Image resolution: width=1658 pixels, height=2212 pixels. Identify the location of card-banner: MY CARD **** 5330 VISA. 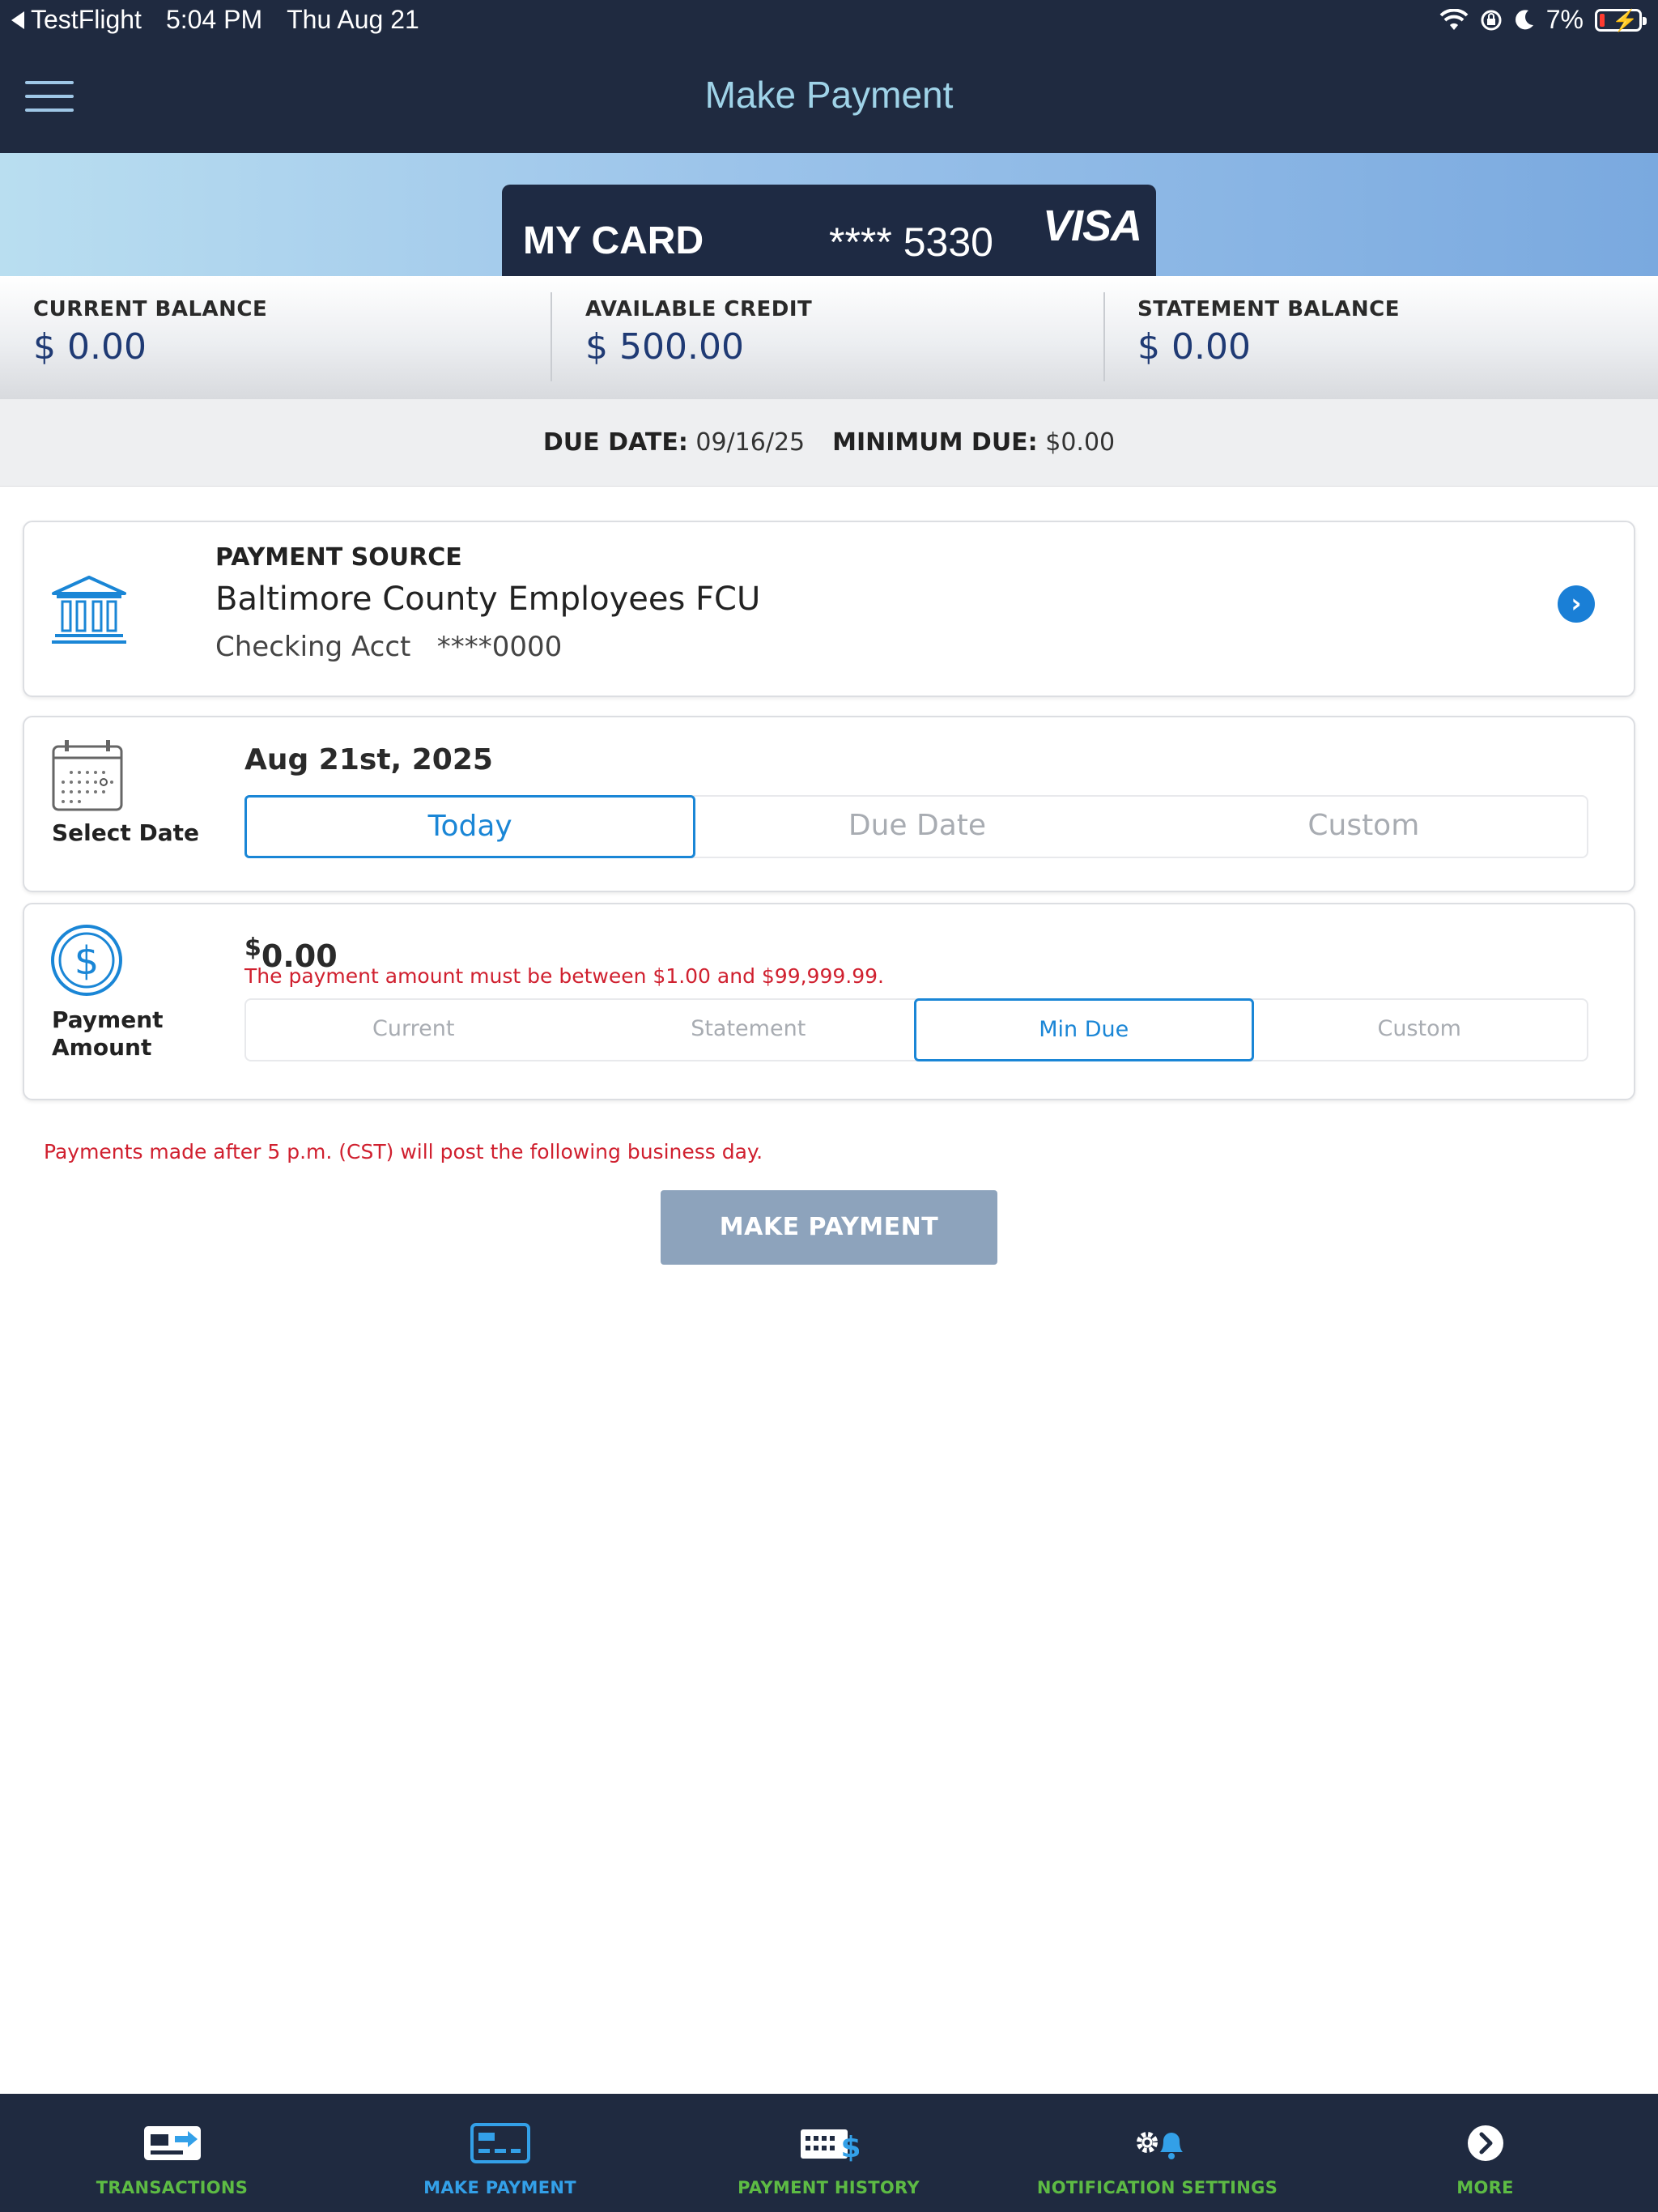
(829, 215).